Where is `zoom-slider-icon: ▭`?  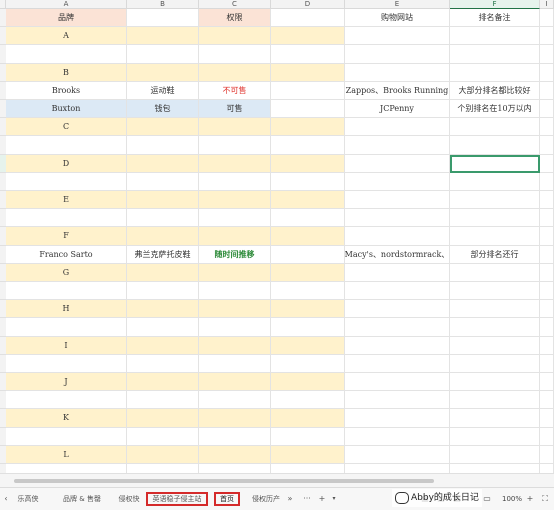
zoom-slider-icon: ▭ is located at coordinates (487, 499).